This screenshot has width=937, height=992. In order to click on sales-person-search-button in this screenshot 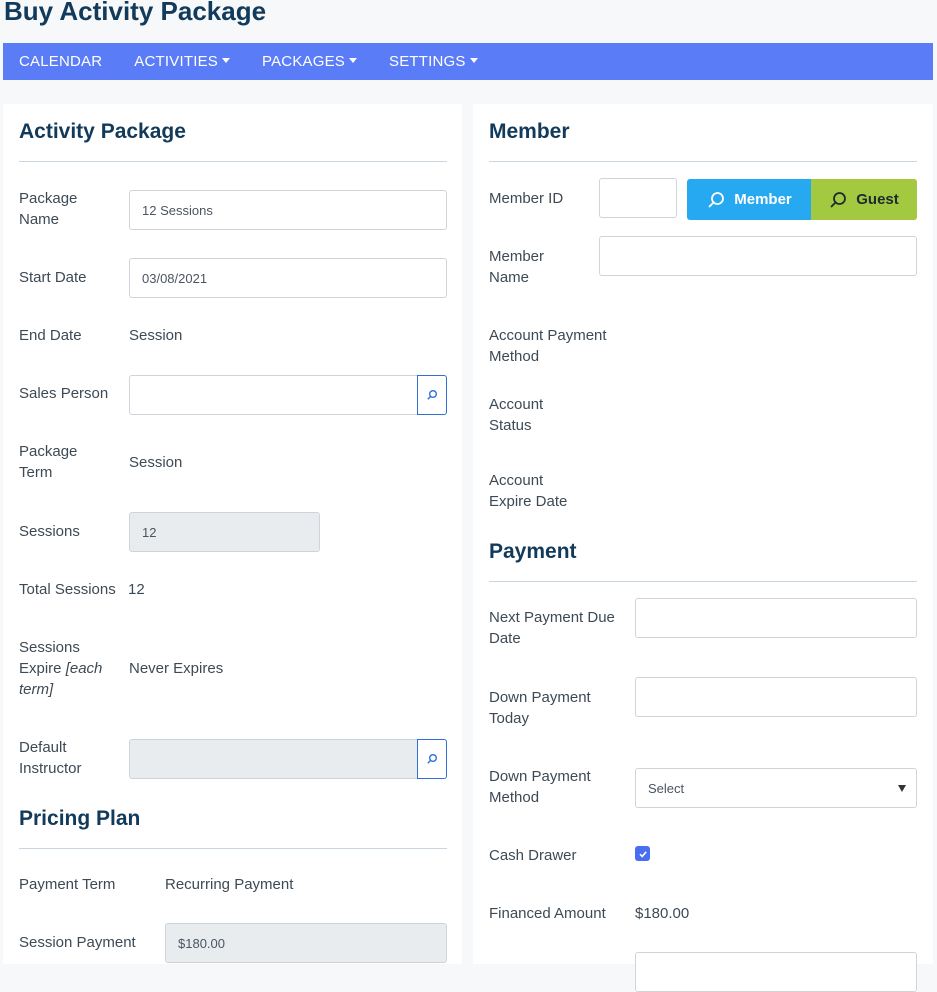, I will do `click(432, 395)`.